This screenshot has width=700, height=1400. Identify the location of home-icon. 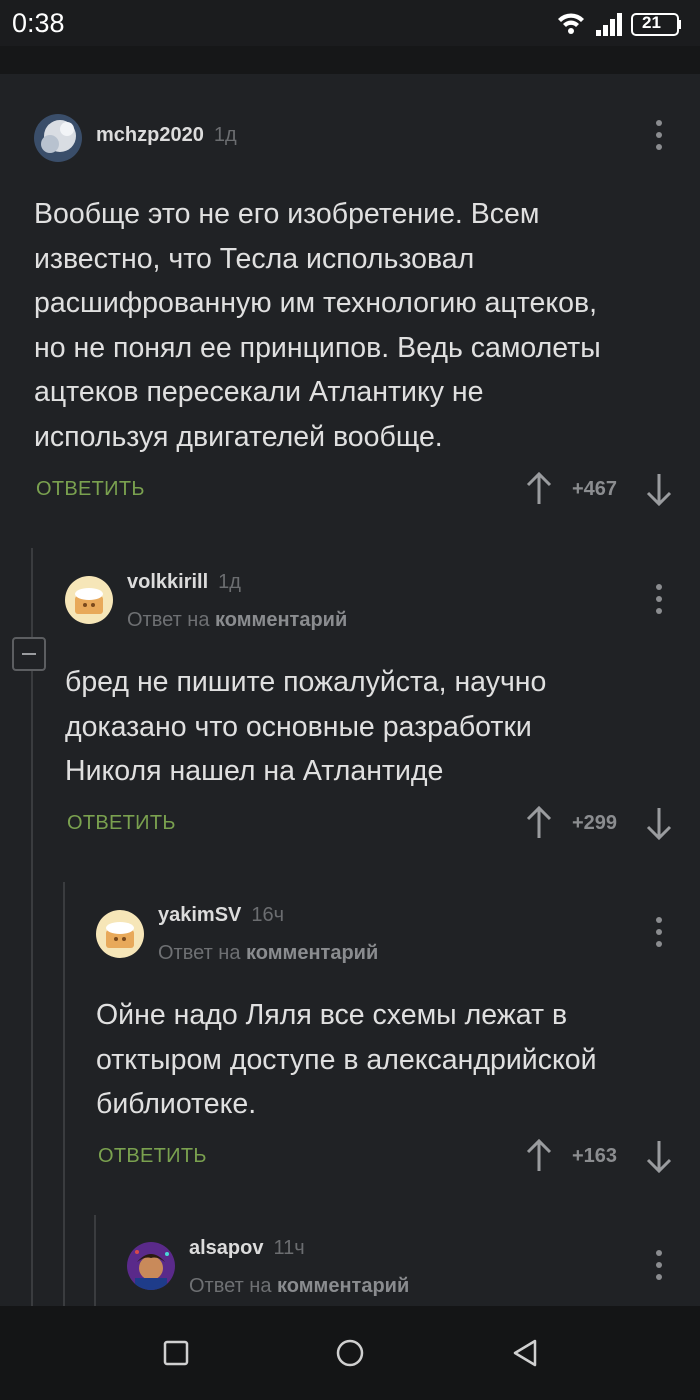
(350, 1353).